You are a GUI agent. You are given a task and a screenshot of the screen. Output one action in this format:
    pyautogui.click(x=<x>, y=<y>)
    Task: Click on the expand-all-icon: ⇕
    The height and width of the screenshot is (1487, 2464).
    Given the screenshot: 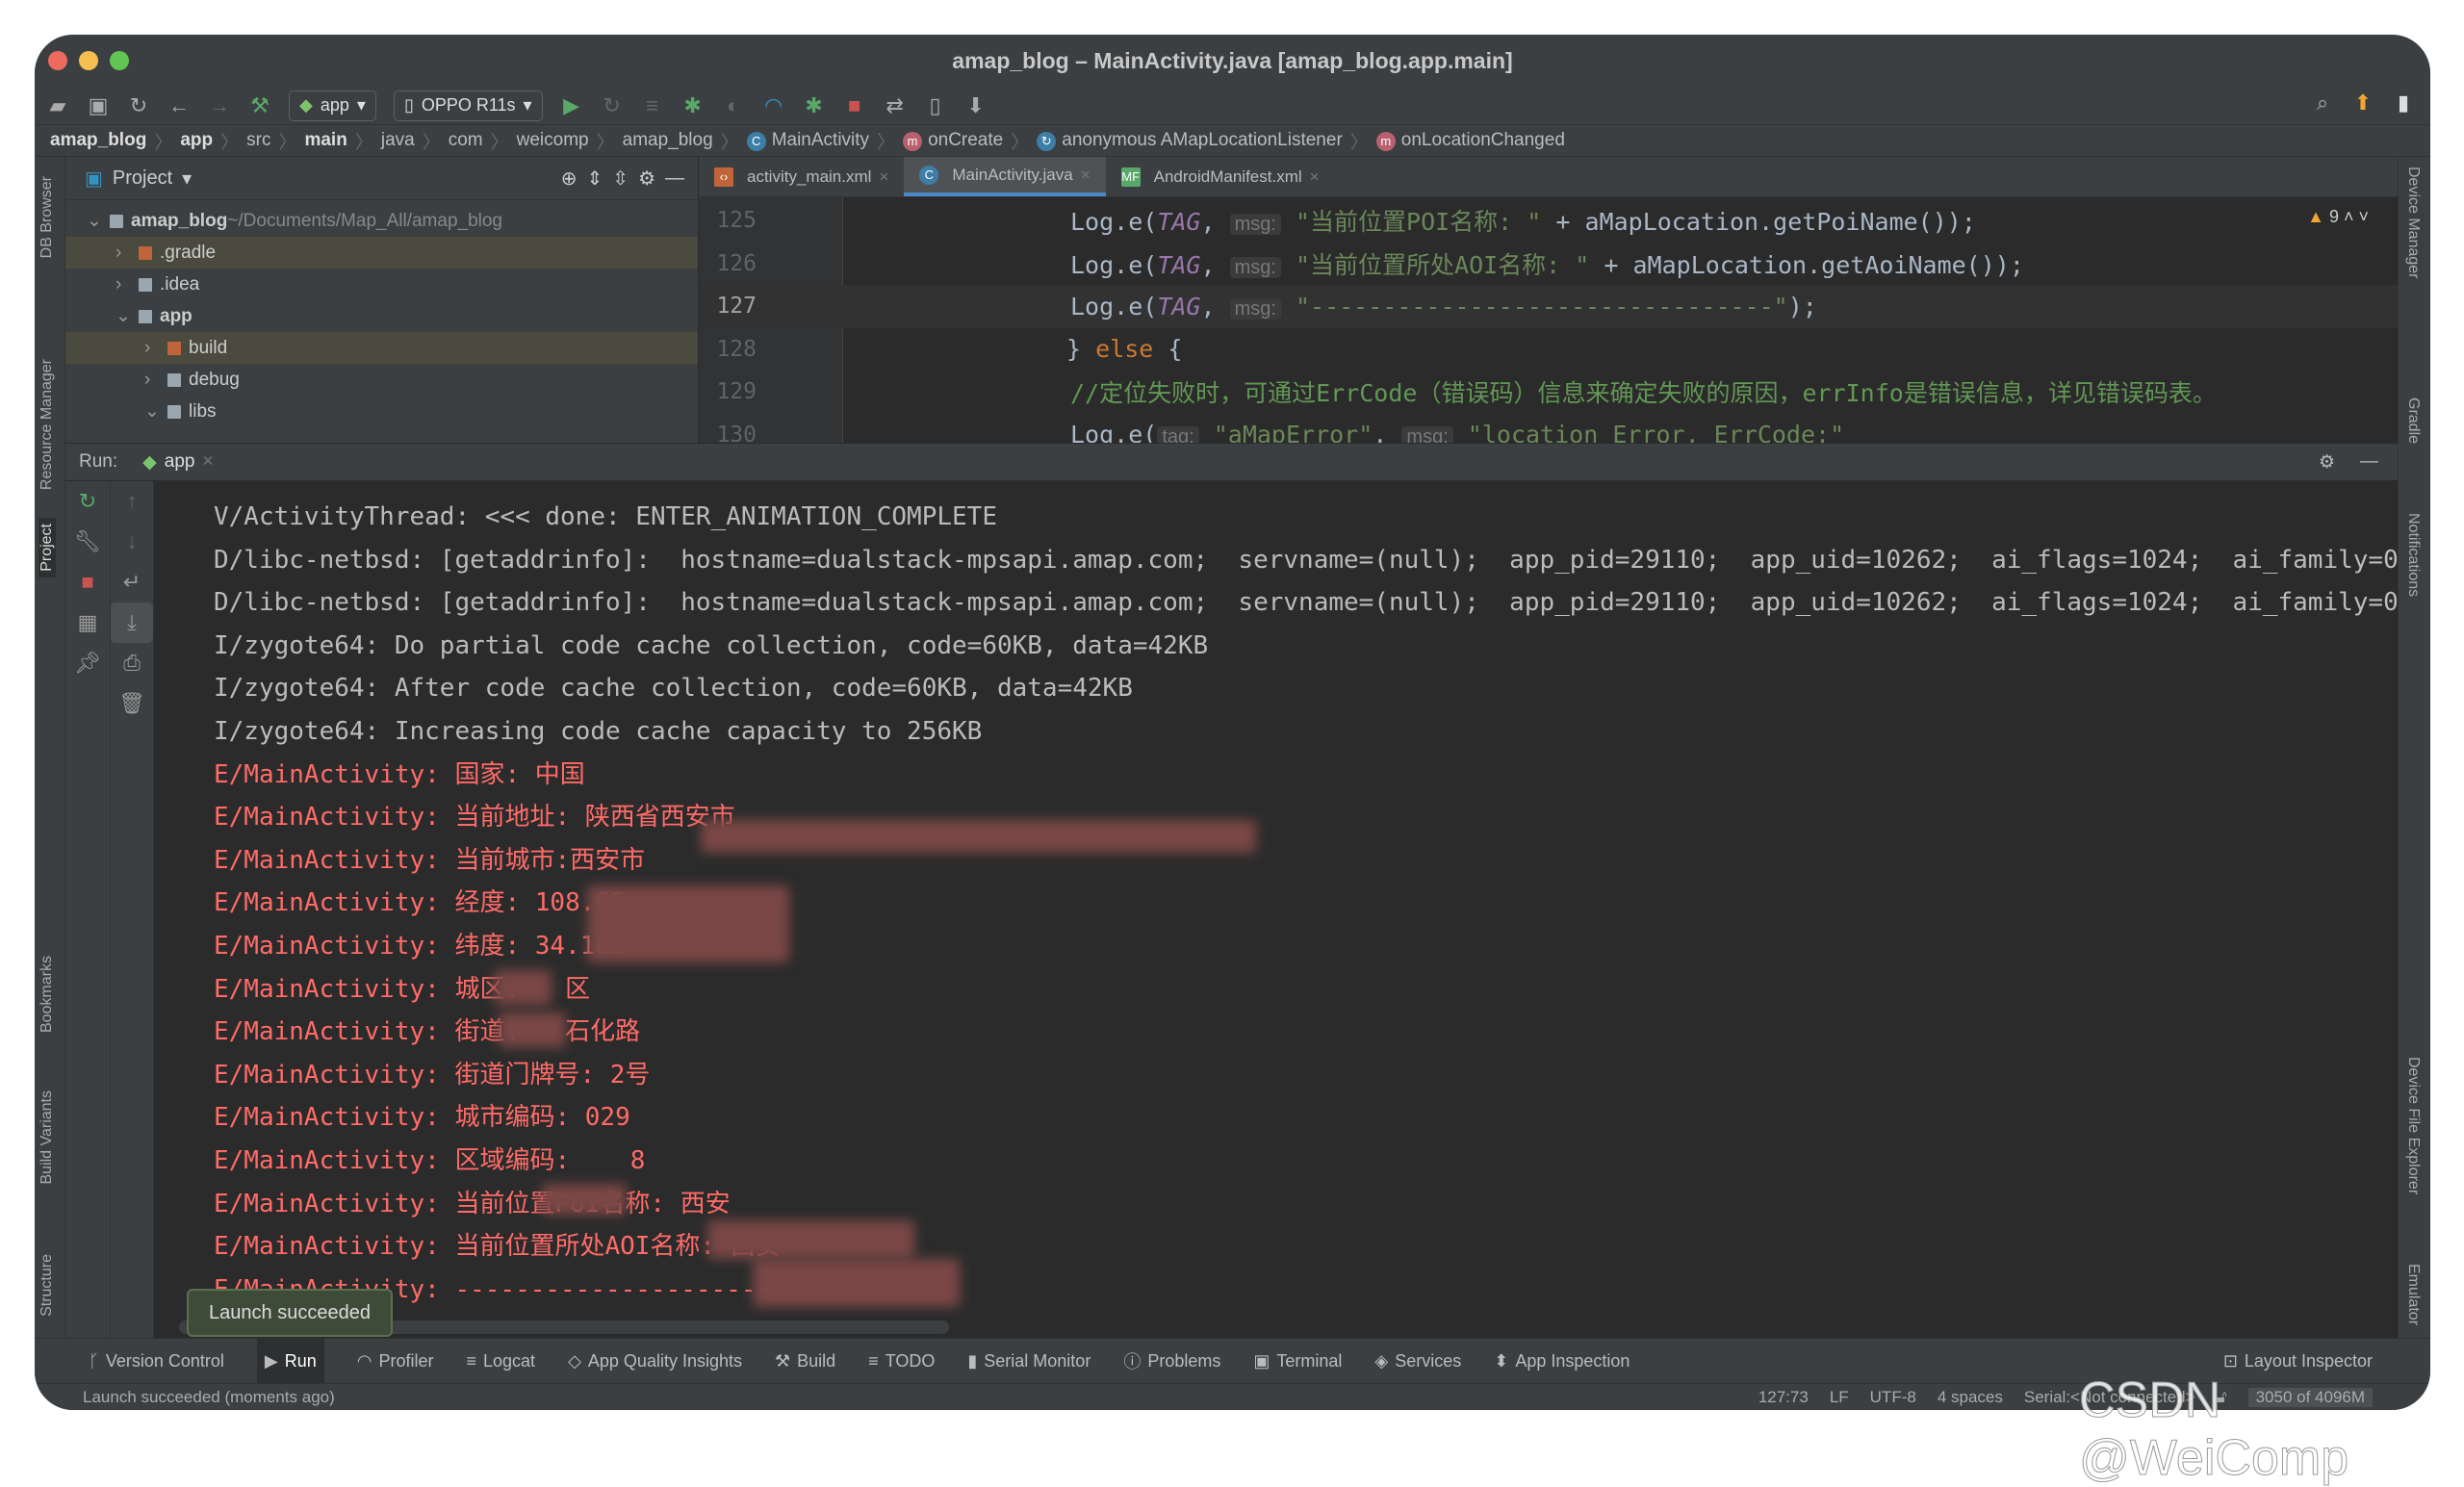 What is the action you would take?
    pyautogui.click(x=595, y=179)
    